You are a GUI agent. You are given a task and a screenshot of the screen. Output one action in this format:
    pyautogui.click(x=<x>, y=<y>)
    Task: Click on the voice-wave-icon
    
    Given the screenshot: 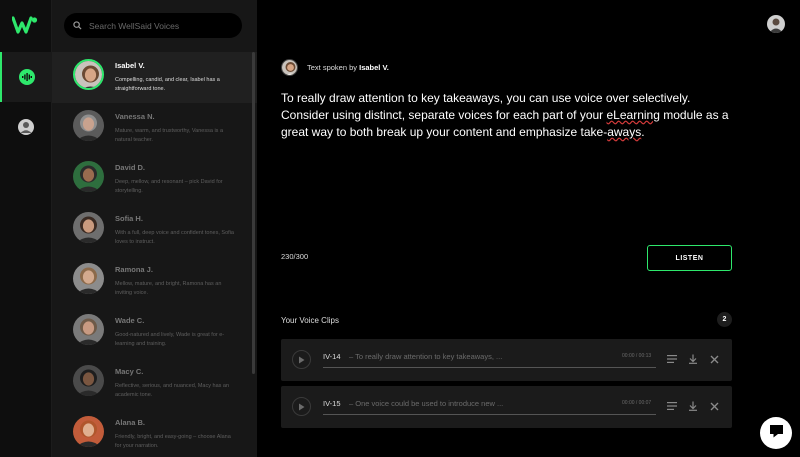 What is the action you would take?
    pyautogui.click(x=27, y=77)
    